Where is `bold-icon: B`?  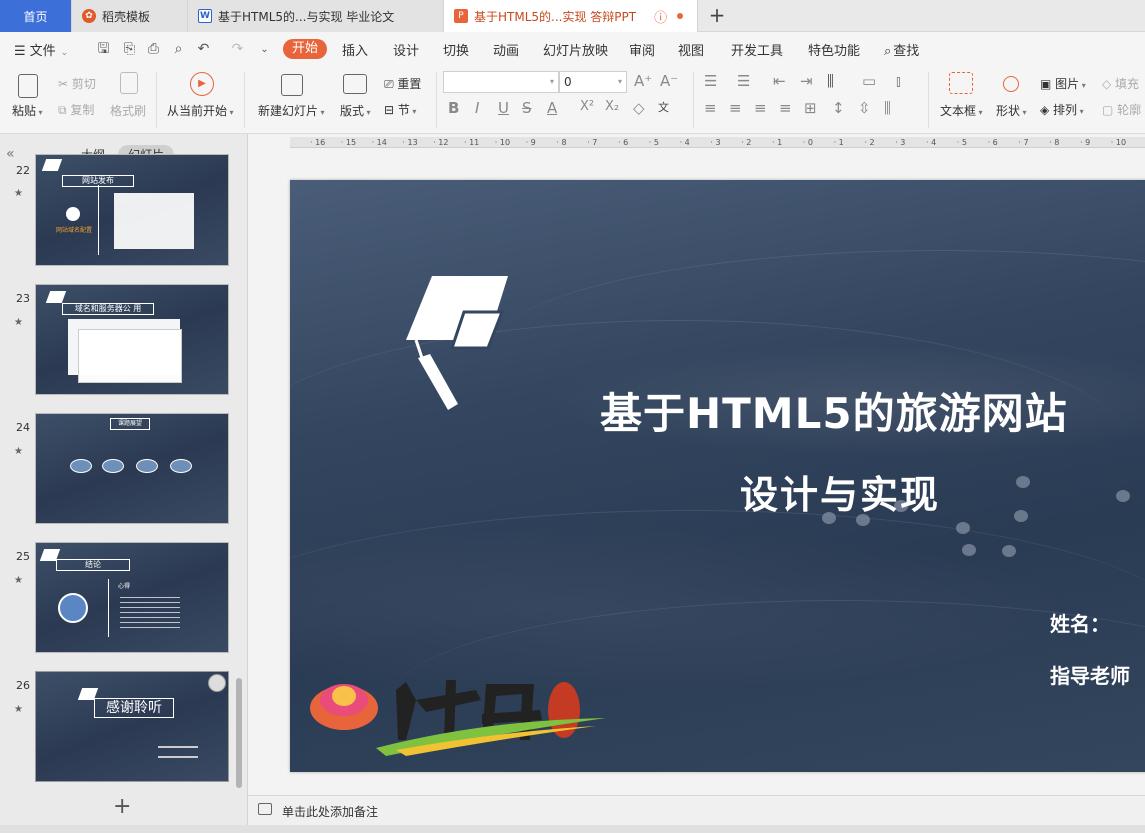 bold-icon: B is located at coordinates (453, 108).